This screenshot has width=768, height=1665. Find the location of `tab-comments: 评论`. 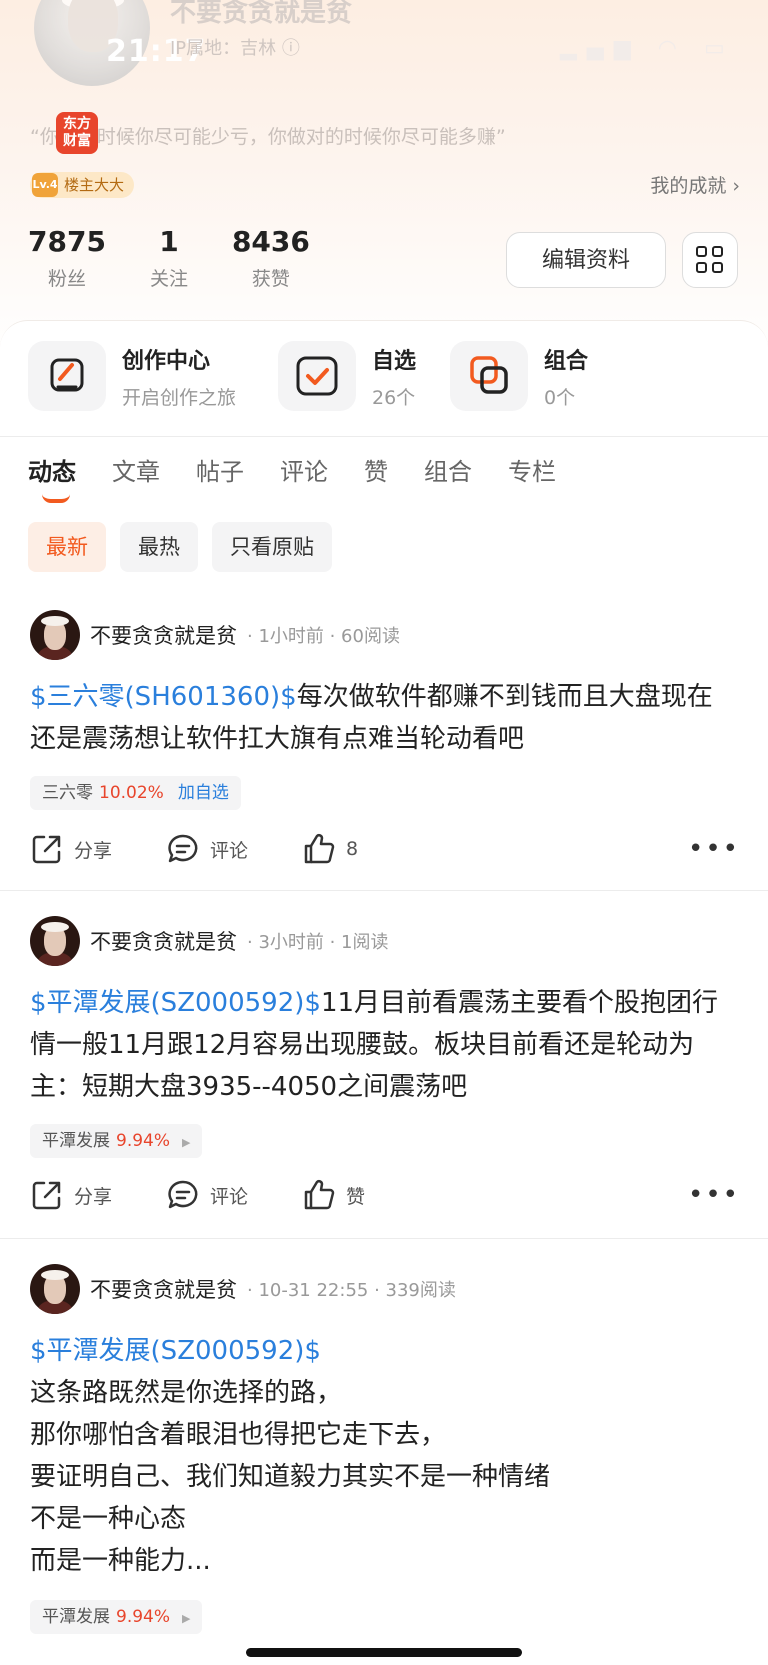

tab-comments: 评论 is located at coordinates (304, 469).